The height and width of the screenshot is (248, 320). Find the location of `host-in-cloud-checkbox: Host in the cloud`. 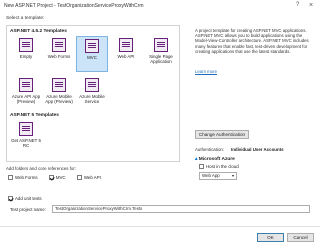

host-in-cloud-checkbox: Host in the cloud is located at coordinates (219, 167).